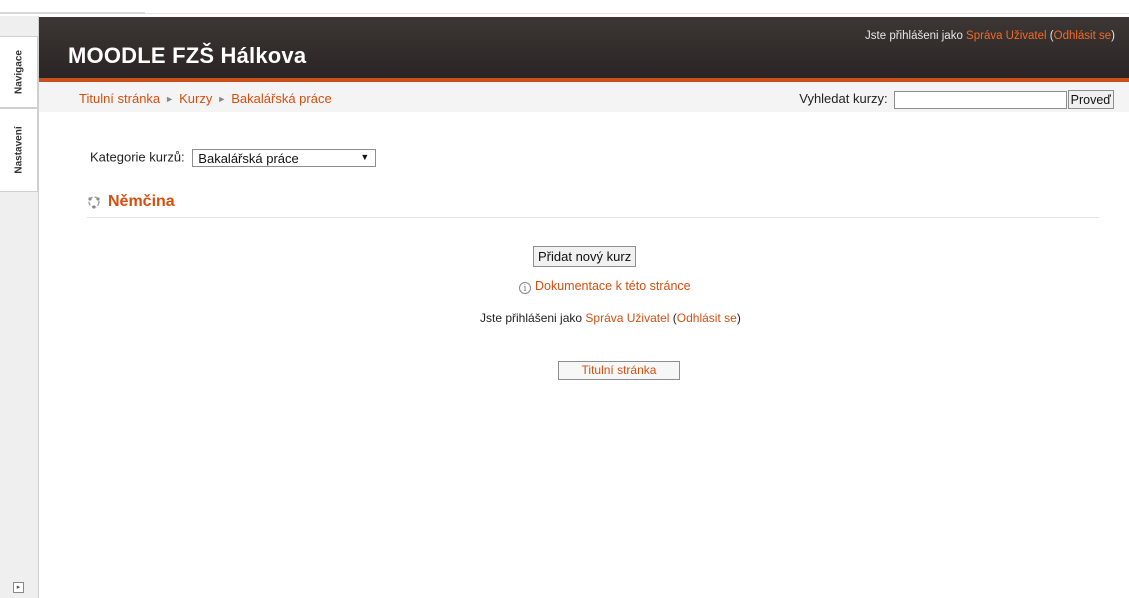  What do you see at coordinates (72, 13) in the screenshot?
I see `top-tab-stub` at bounding box center [72, 13].